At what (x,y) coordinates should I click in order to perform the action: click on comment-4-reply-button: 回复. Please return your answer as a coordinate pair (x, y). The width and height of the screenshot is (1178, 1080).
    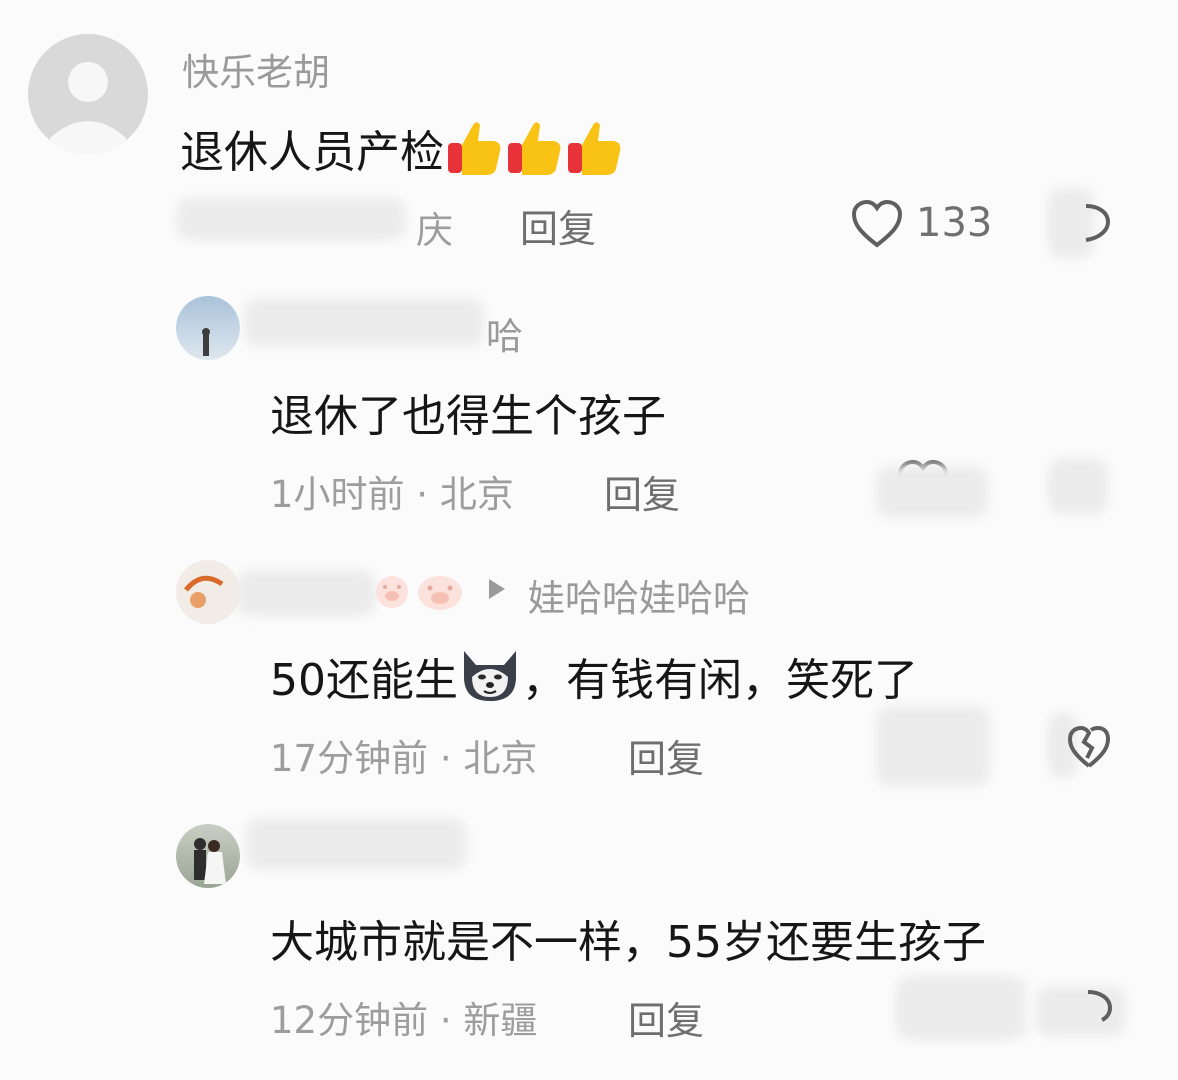
    Looking at the image, I should click on (666, 1017).